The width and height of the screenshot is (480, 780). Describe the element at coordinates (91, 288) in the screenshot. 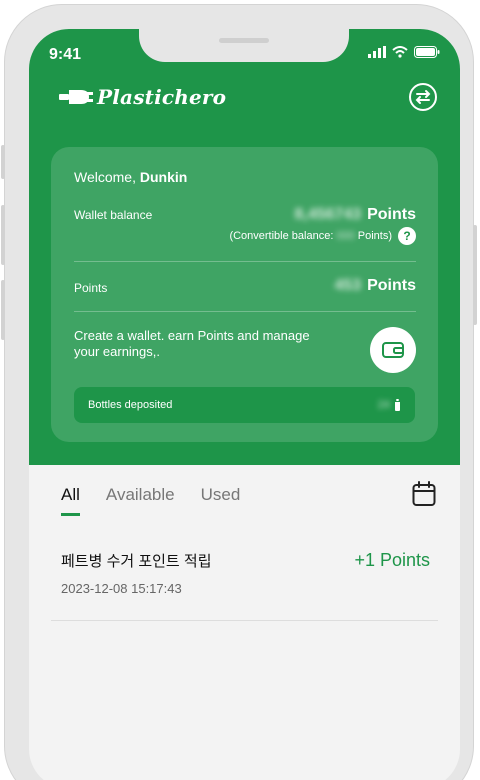

I see `points-label: Points` at that location.